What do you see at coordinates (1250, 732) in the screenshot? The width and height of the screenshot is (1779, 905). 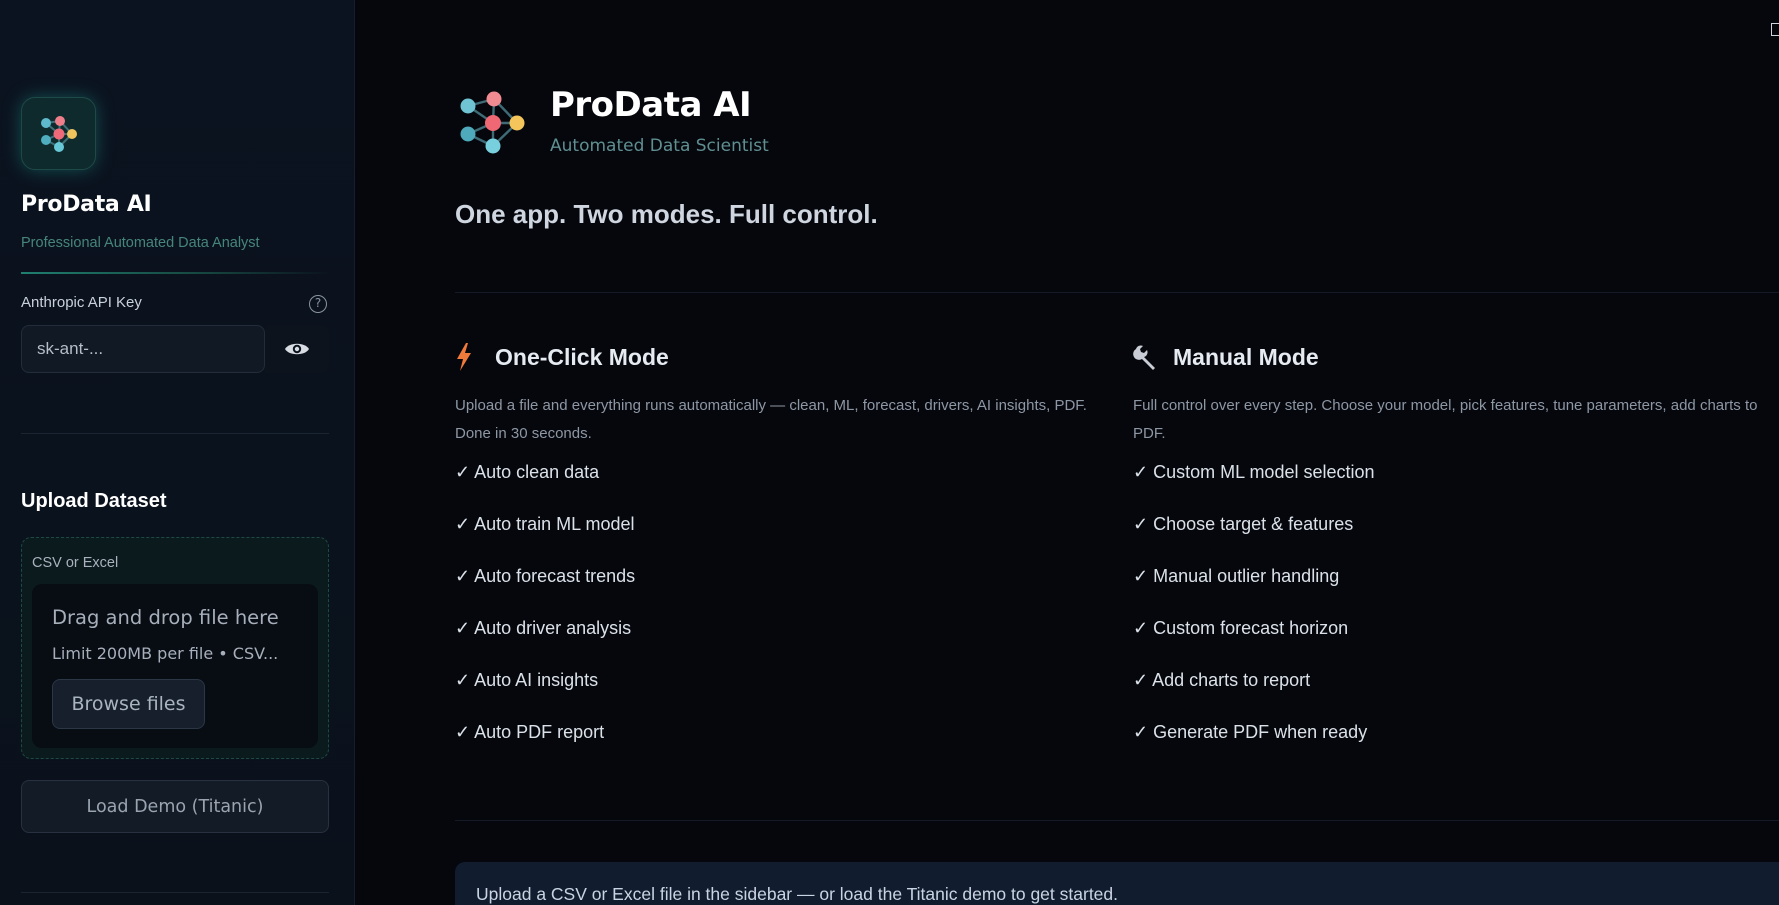 I see `feature-item: ✓ Generate PDF when ready` at bounding box center [1250, 732].